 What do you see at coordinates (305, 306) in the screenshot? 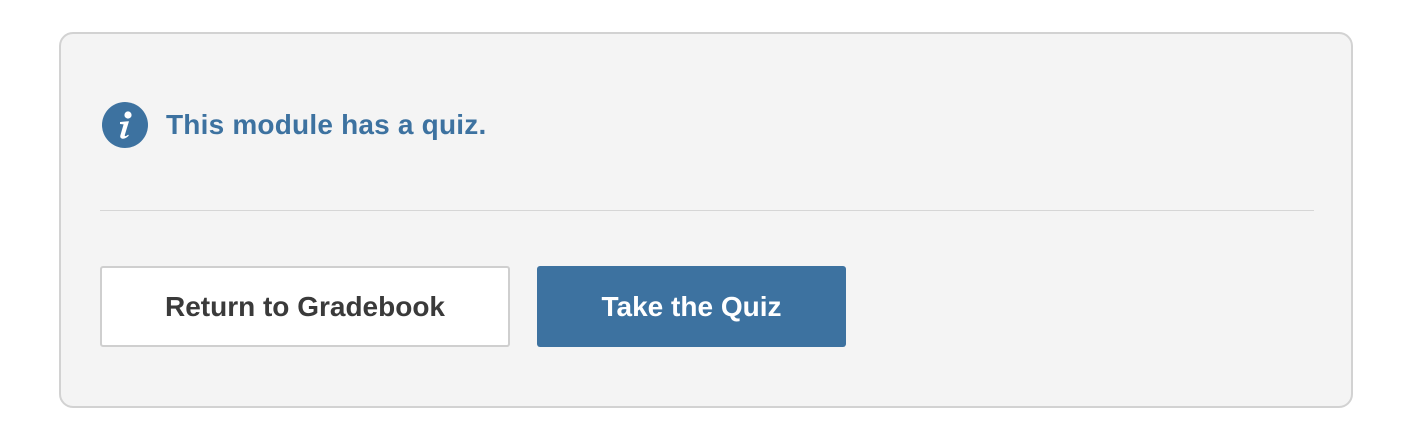
I see `return-to-gradebook-button: Return to Gradebook` at bounding box center [305, 306].